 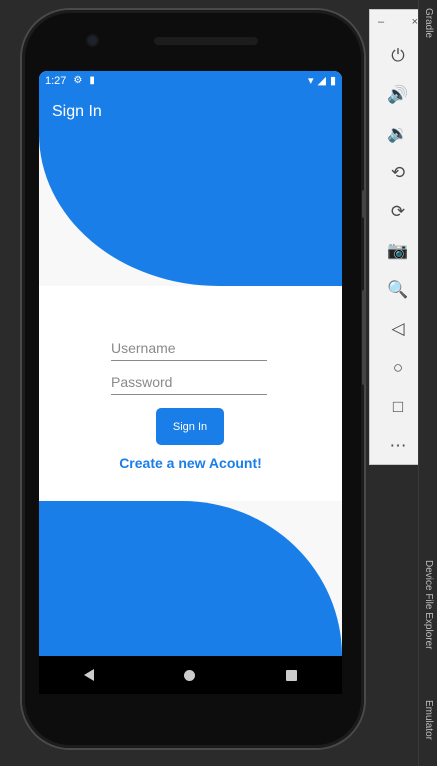 I want to click on earpiece-speaker, so click(x=206, y=41).